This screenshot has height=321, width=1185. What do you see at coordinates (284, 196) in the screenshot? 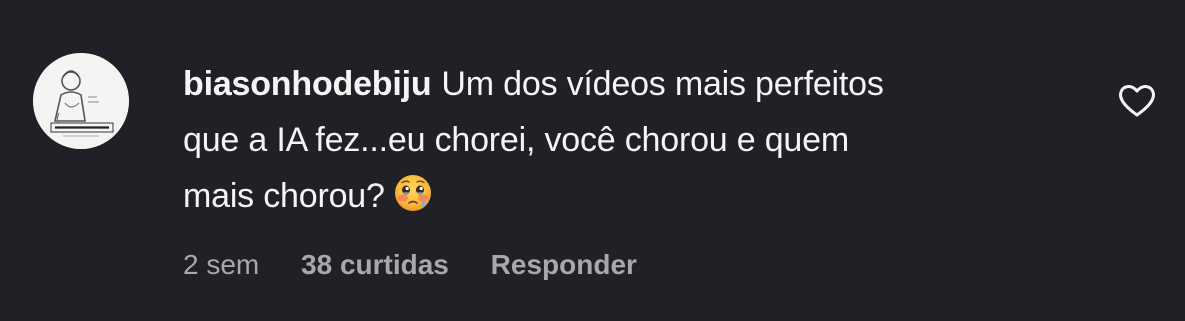
I see `comment-text-line-3: mais chorou?` at bounding box center [284, 196].